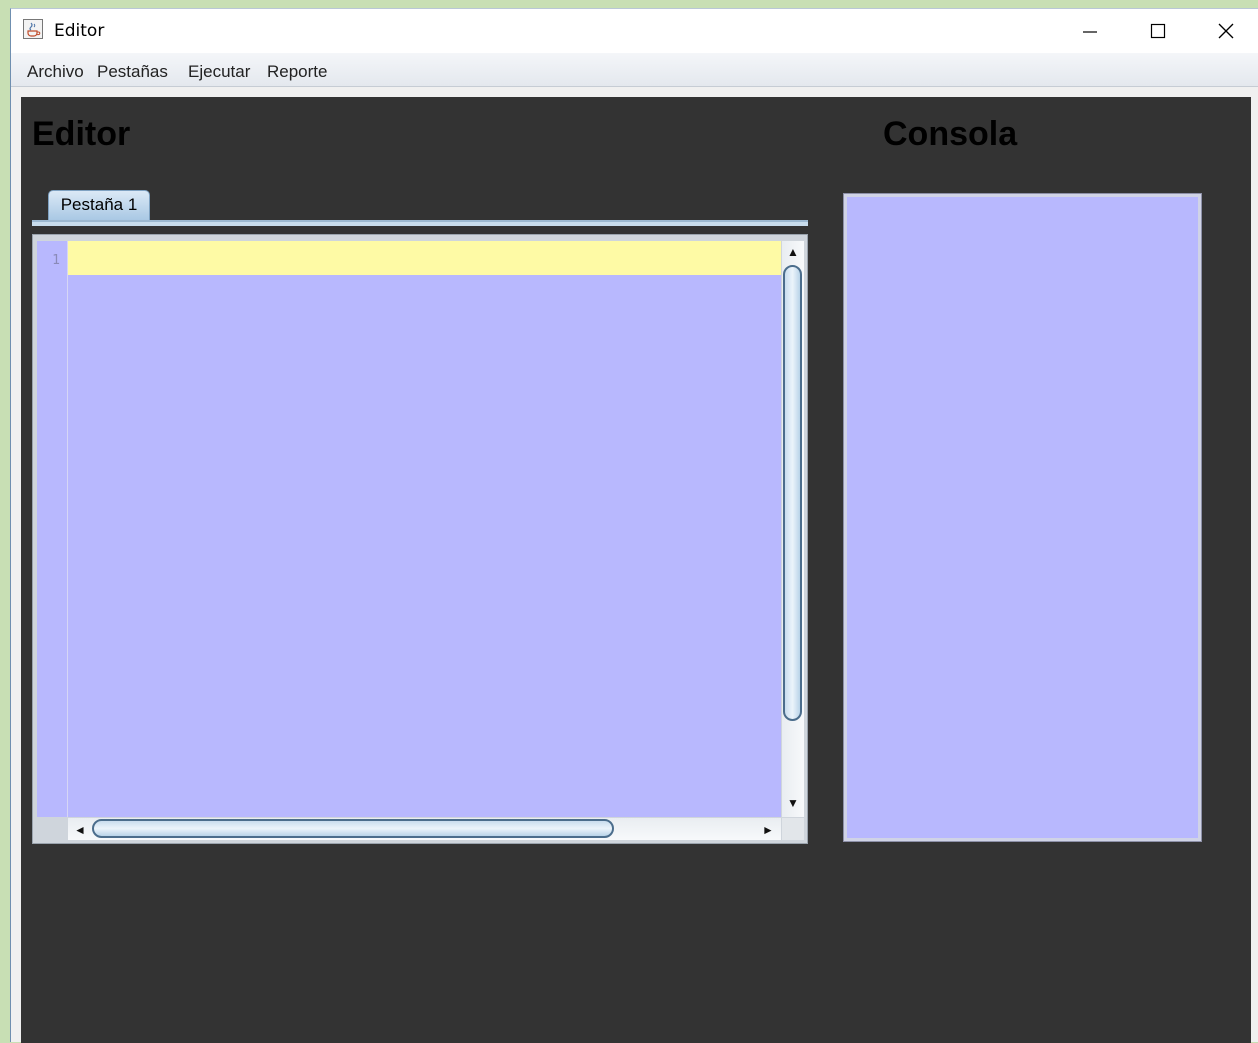 This screenshot has width=1258, height=1043. What do you see at coordinates (99, 205) in the screenshot?
I see `tab-pestana-1: Pestaña 1` at bounding box center [99, 205].